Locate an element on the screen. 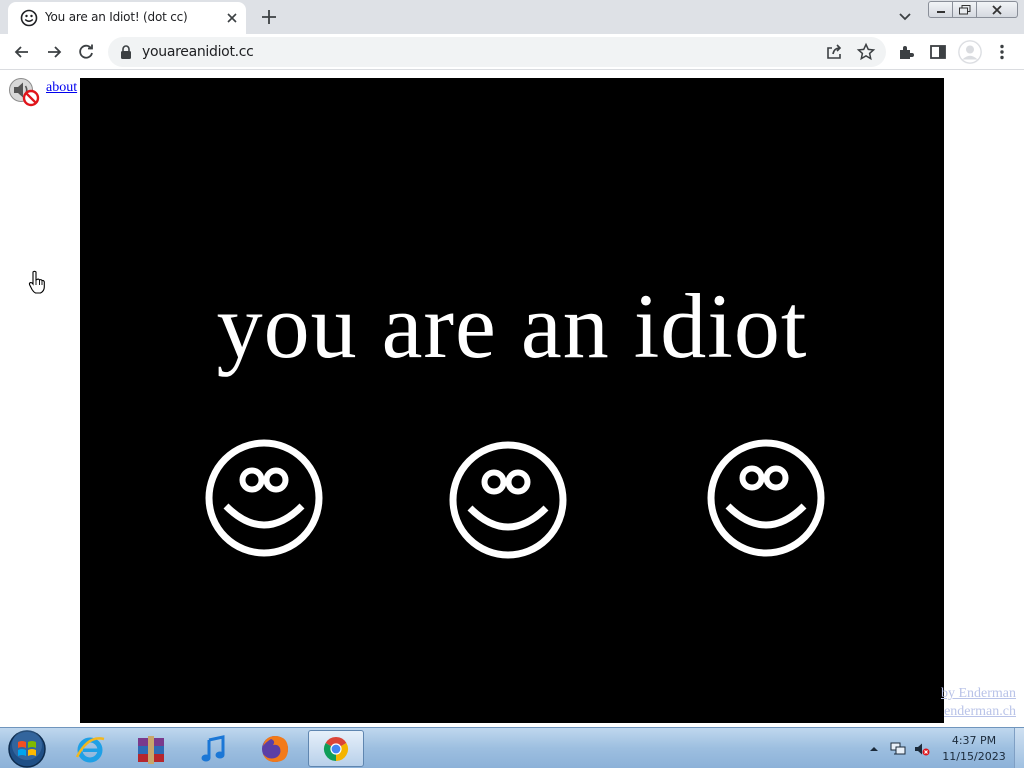 The height and width of the screenshot is (768, 1024). menu-icon is located at coordinates (1002, 52).